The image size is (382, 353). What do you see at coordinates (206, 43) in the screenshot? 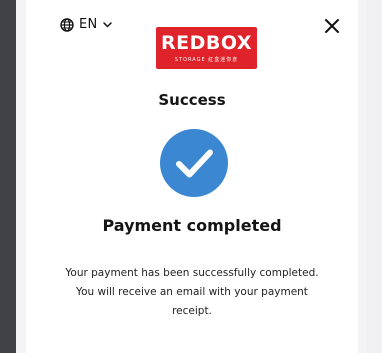
I see `logo-wordmark: REDBOX` at bounding box center [206, 43].